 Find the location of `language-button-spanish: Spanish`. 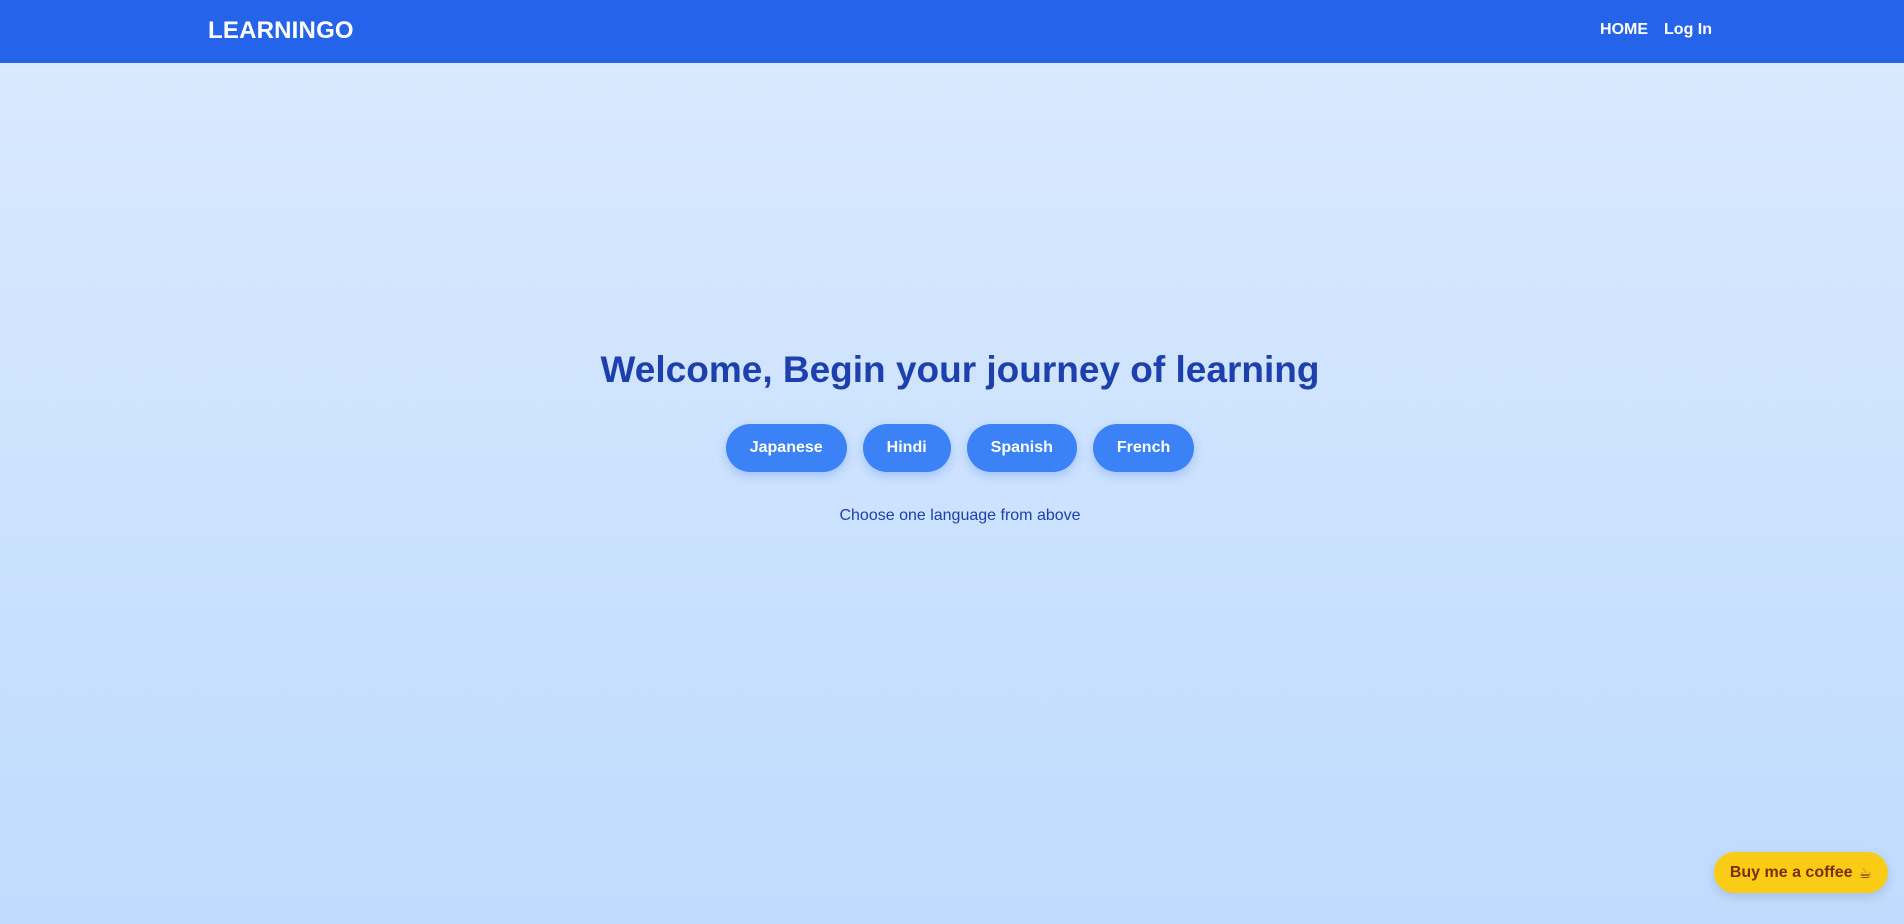

language-button-spanish: Spanish is located at coordinates (1021, 448).